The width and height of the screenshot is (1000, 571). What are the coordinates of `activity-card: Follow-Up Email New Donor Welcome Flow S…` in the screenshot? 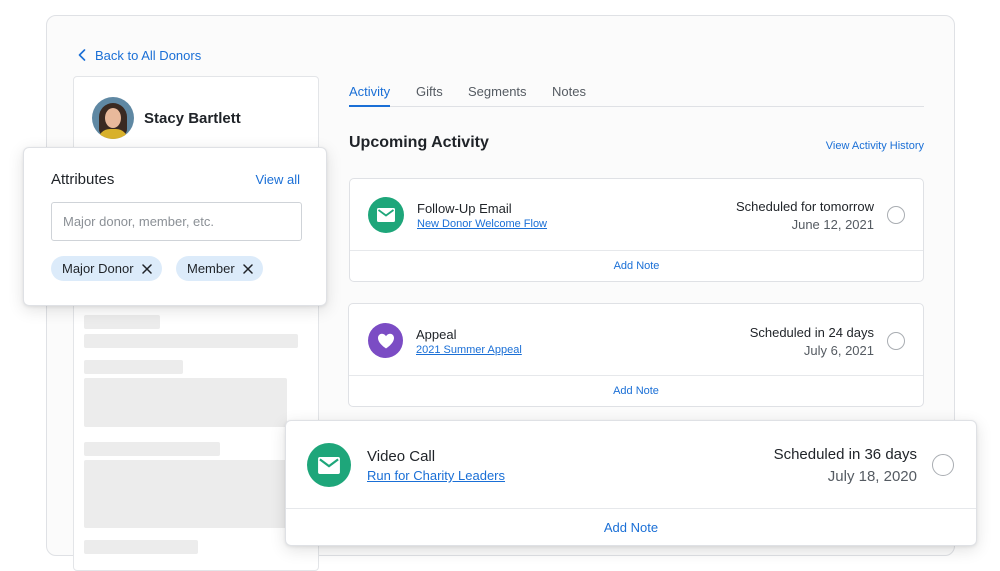 It's located at (636, 230).